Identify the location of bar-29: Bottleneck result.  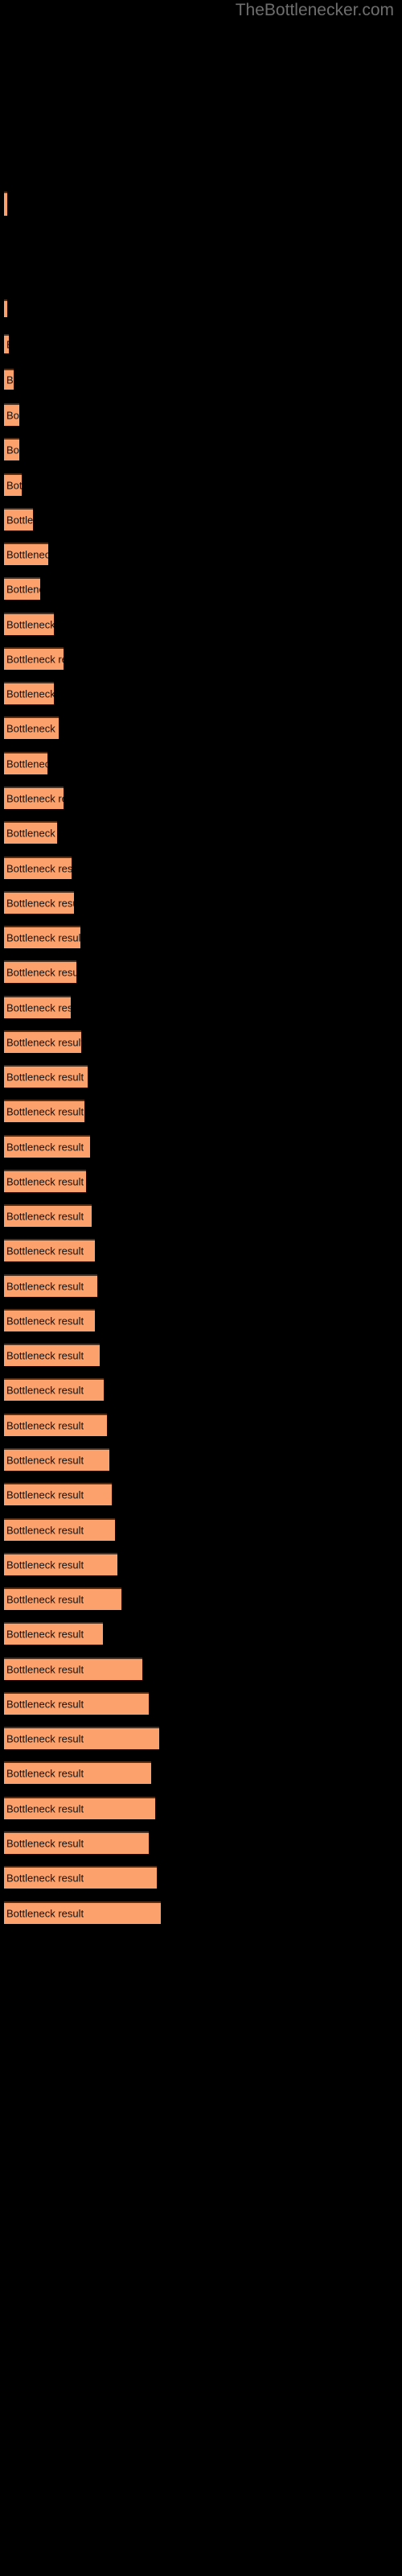
(49, 1250).